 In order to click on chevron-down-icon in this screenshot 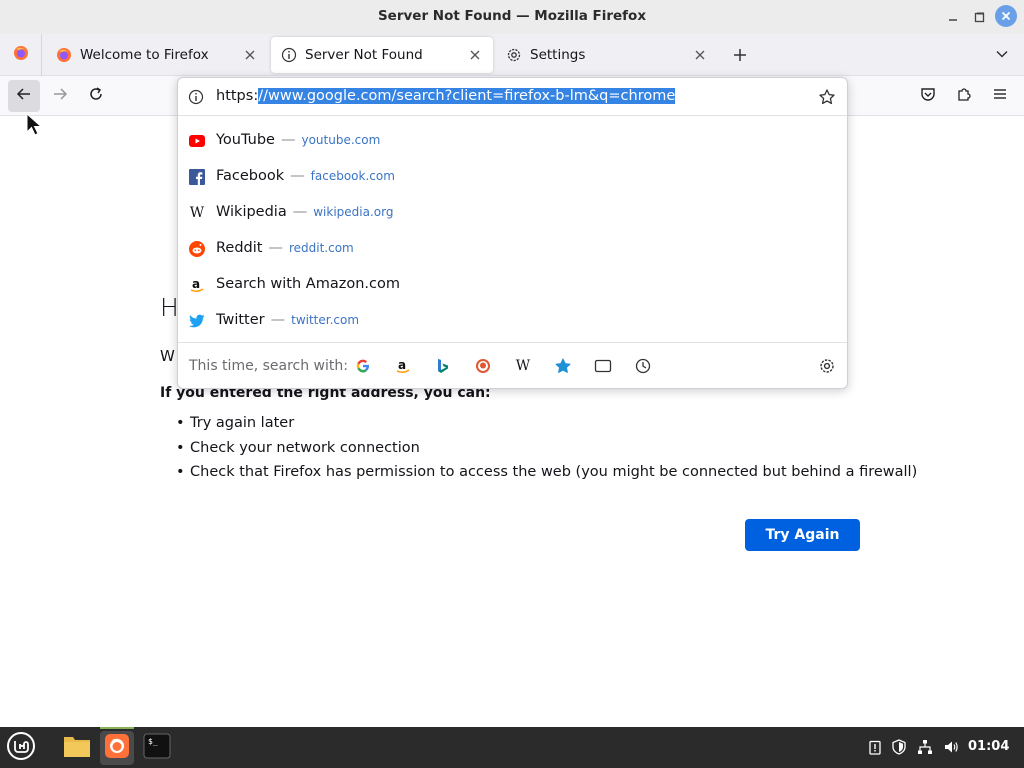, I will do `click(1002, 56)`.